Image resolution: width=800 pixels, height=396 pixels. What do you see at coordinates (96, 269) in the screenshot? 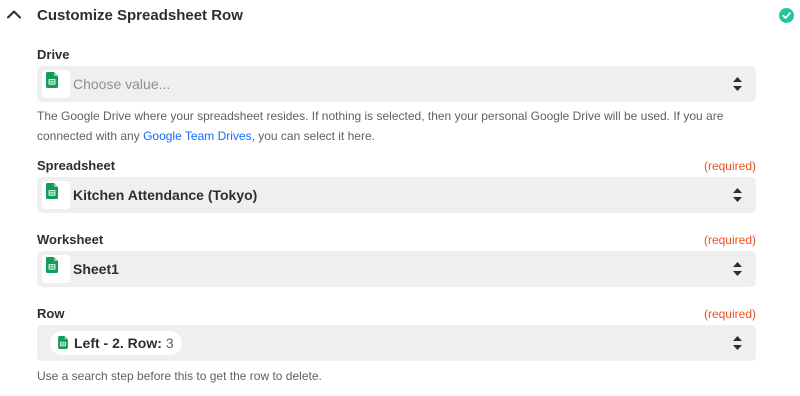
I see `worksheet-value: Sheet1` at bounding box center [96, 269].